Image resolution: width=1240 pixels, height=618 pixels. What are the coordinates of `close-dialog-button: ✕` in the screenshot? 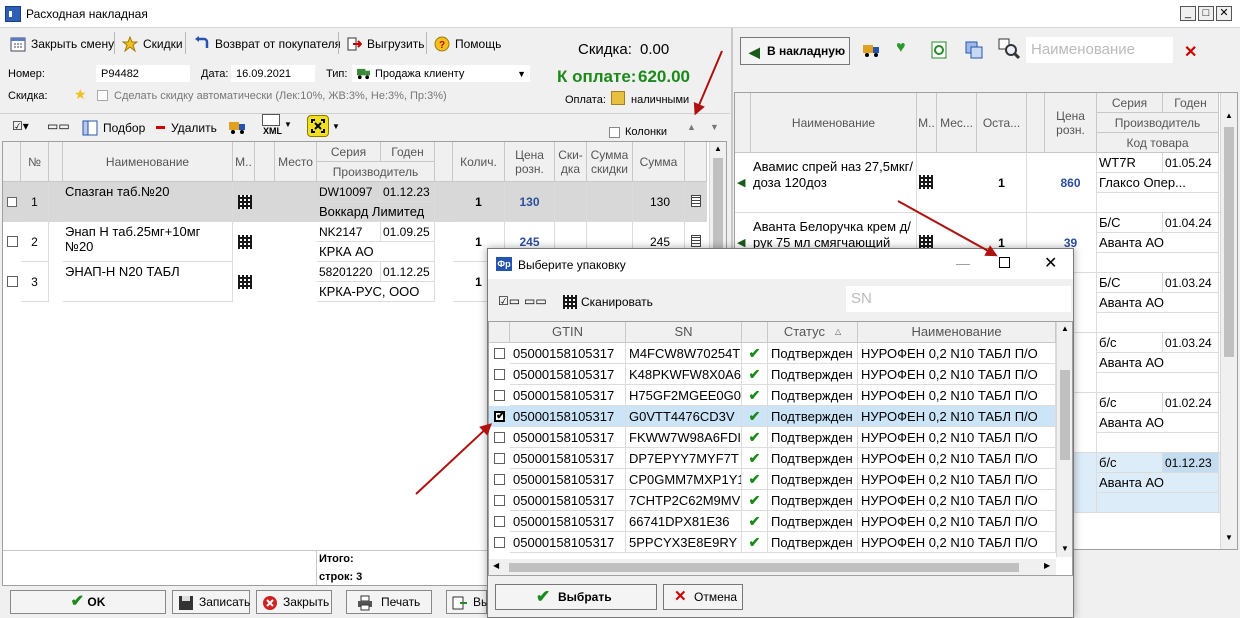 It's located at (1050, 263).